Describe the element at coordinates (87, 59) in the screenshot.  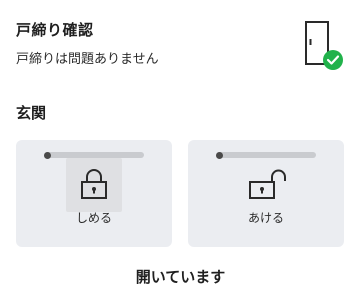
I see `lock-check-status: 戸締りは問題ありません` at that location.